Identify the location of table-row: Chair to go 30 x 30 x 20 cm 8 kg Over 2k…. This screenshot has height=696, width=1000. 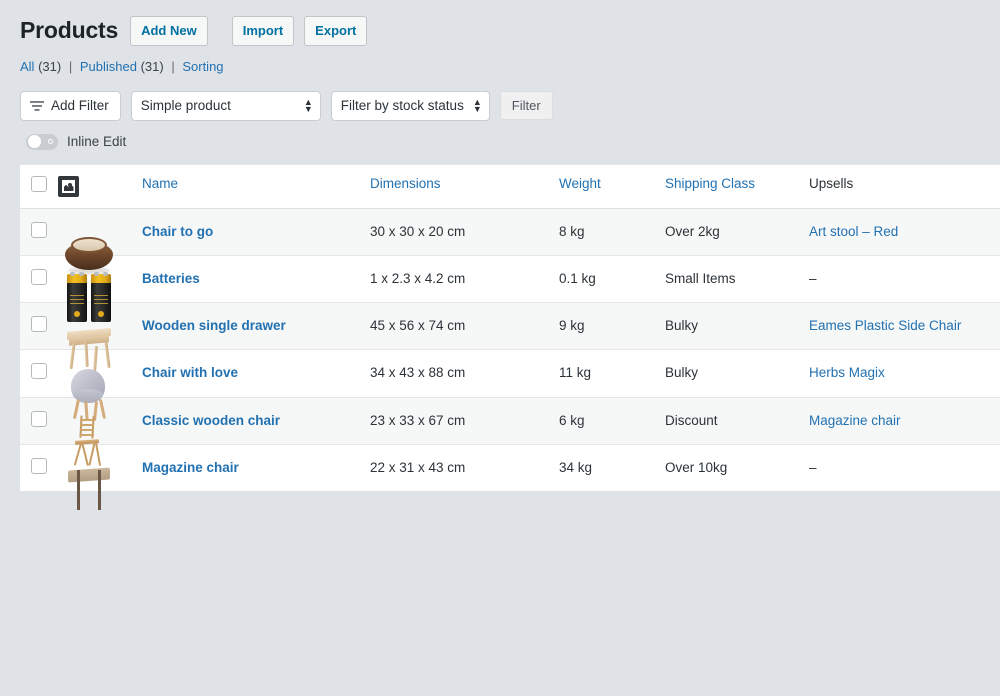
(510, 241).